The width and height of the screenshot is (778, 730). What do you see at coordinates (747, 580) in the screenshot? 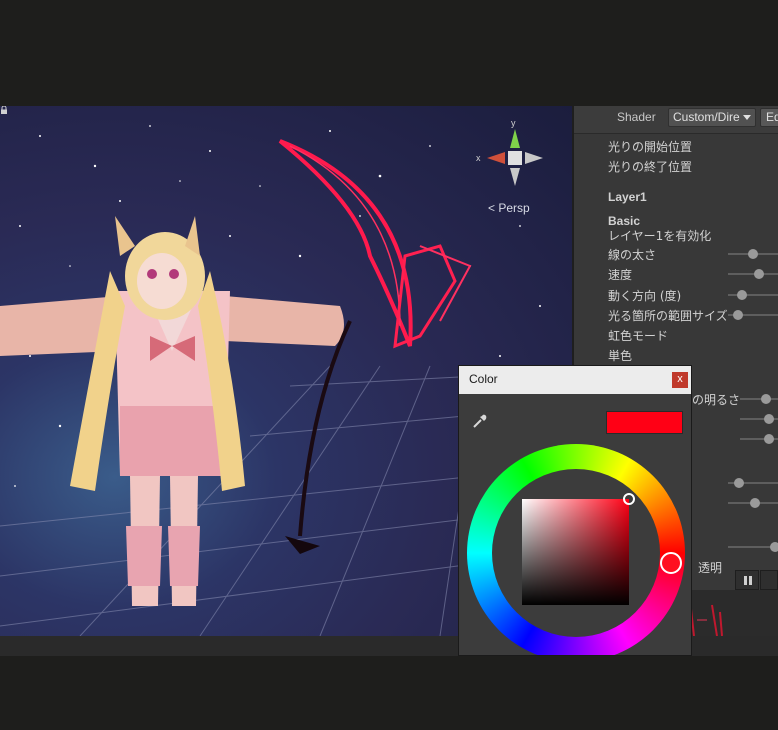
I see `pause-button` at bounding box center [747, 580].